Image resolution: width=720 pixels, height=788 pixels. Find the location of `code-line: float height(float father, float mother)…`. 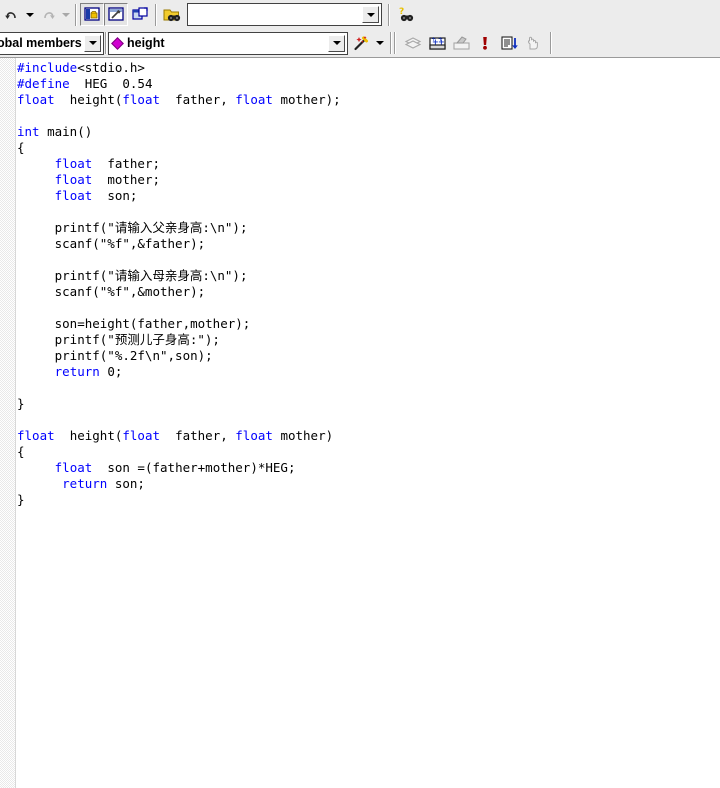

code-line: float height(float father, float mother)… is located at coordinates (368, 100).